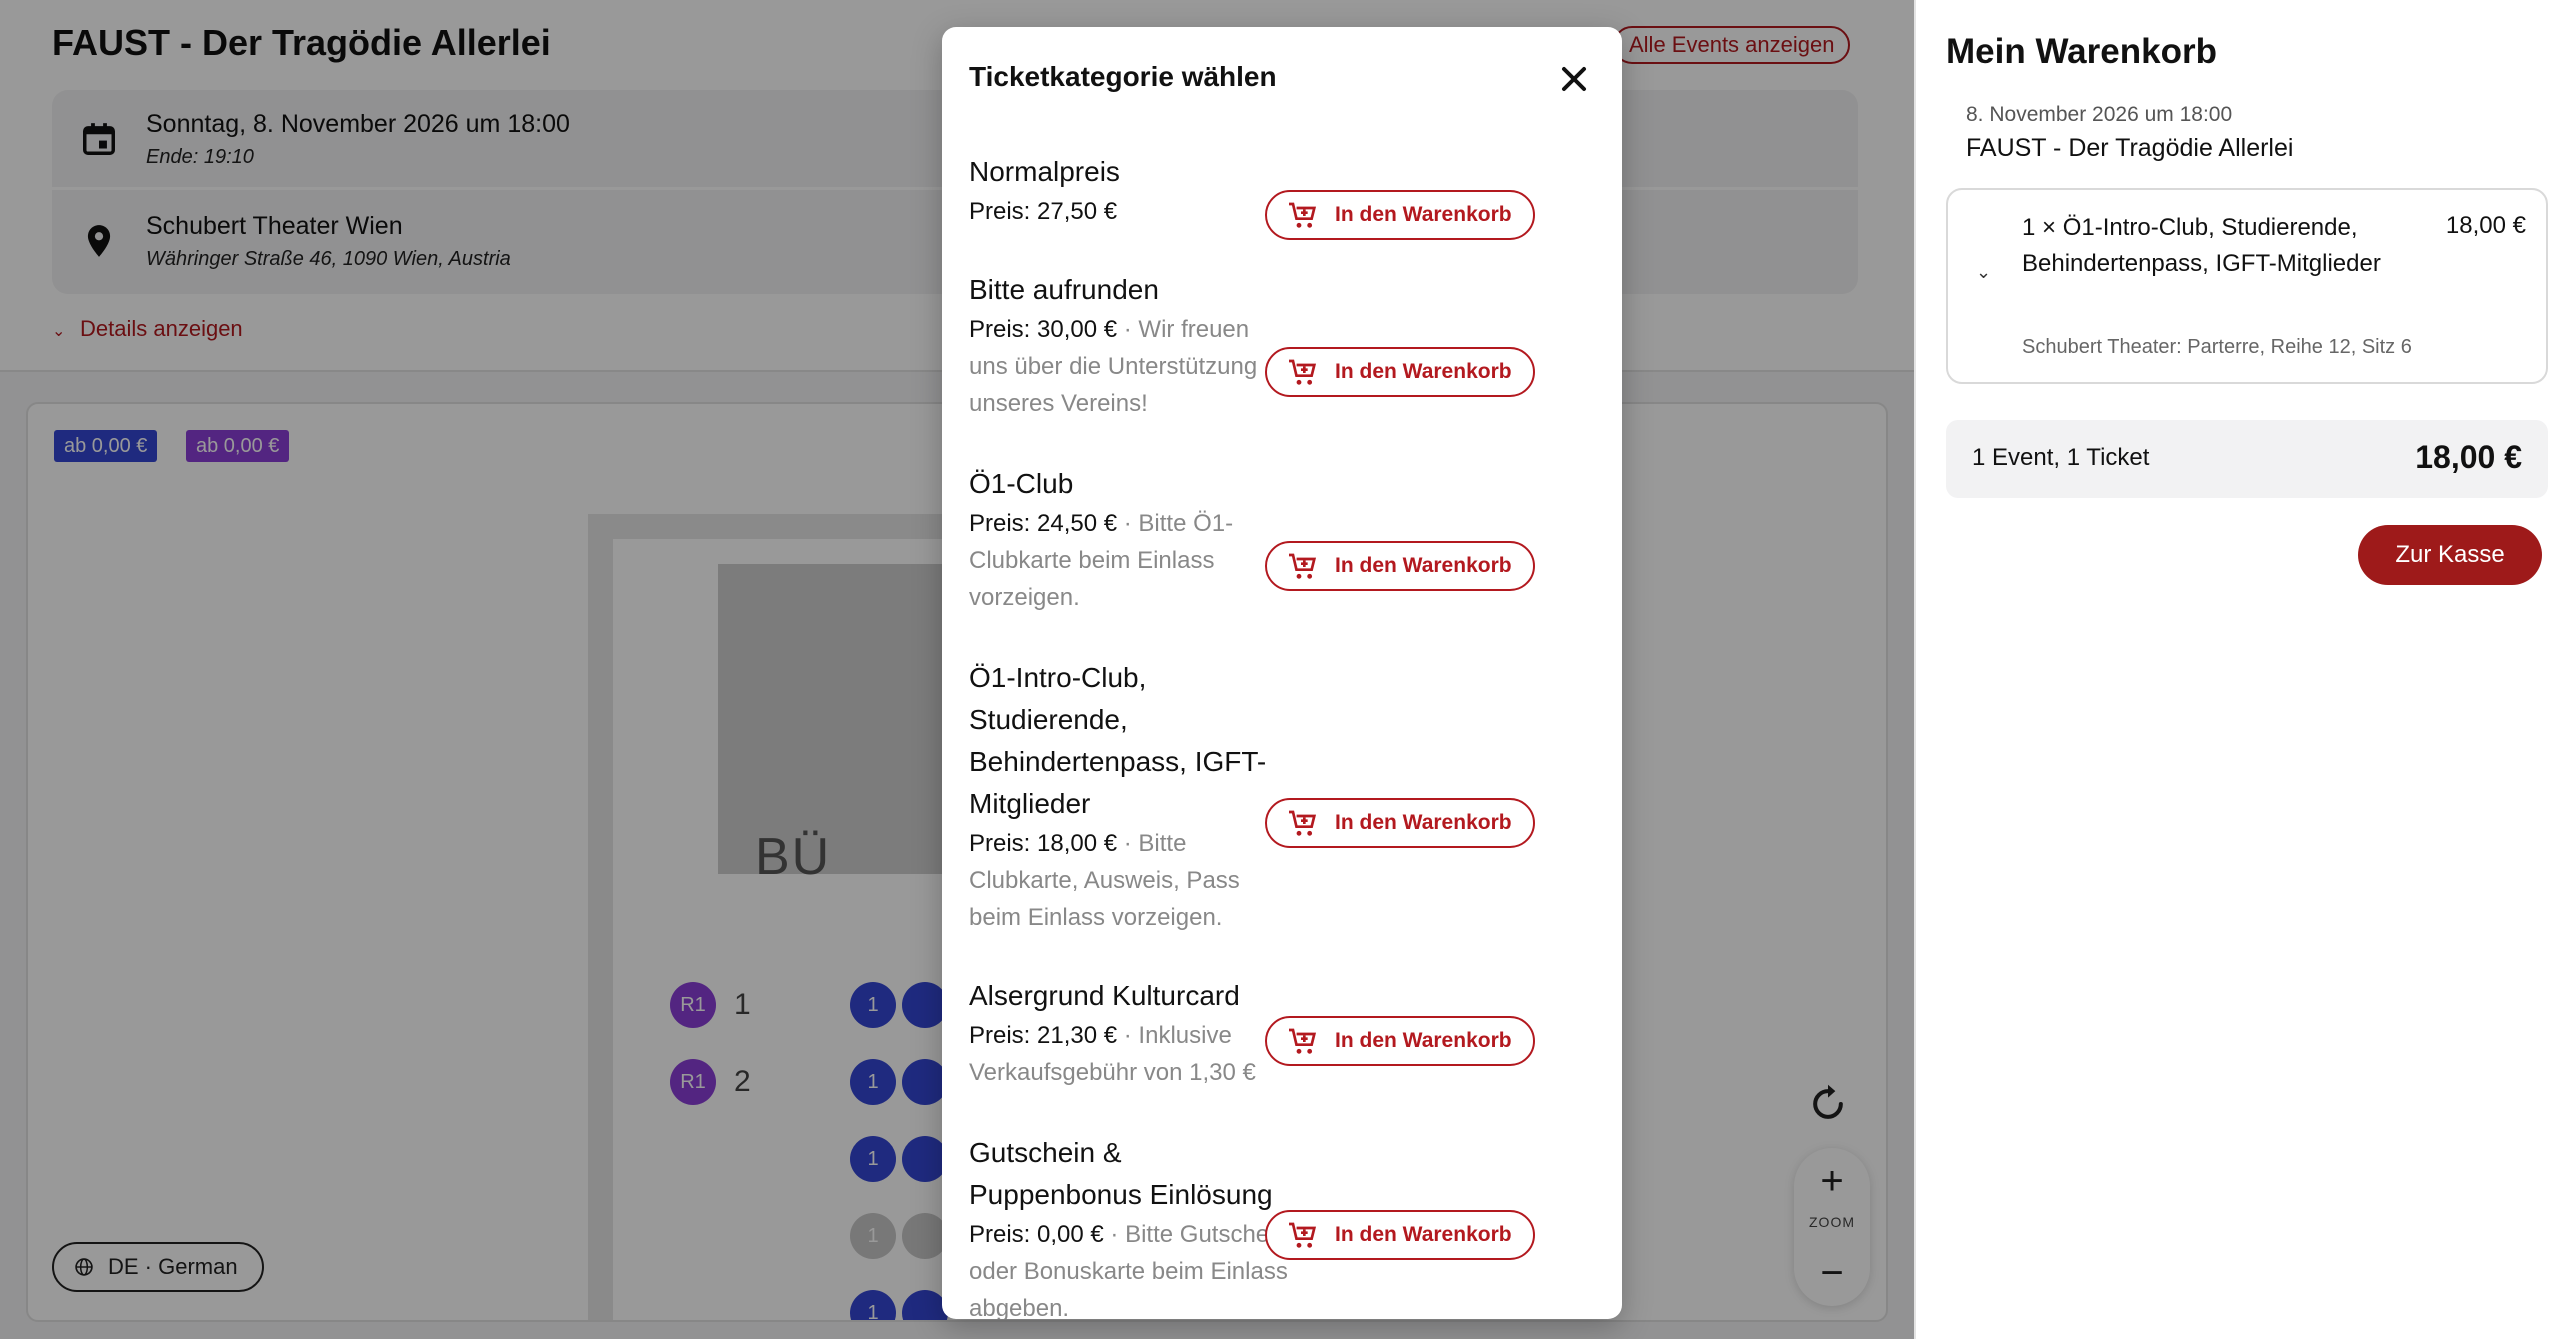 This screenshot has width=2560, height=1339. I want to click on chevron-down-icon: ⌄, so click(1983, 272).